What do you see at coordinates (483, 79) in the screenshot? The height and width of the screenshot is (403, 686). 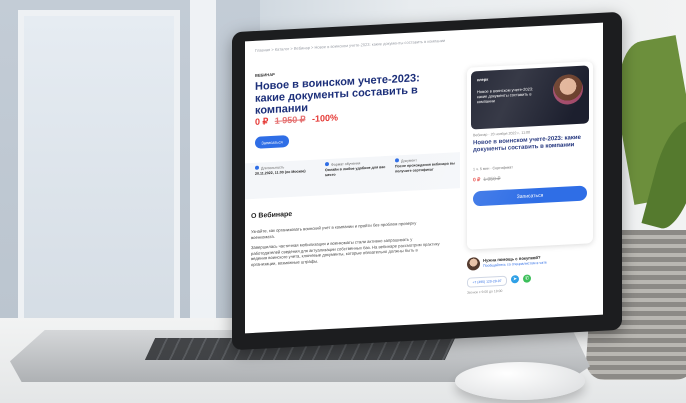 I see `brand-logo: клерк` at bounding box center [483, 79].